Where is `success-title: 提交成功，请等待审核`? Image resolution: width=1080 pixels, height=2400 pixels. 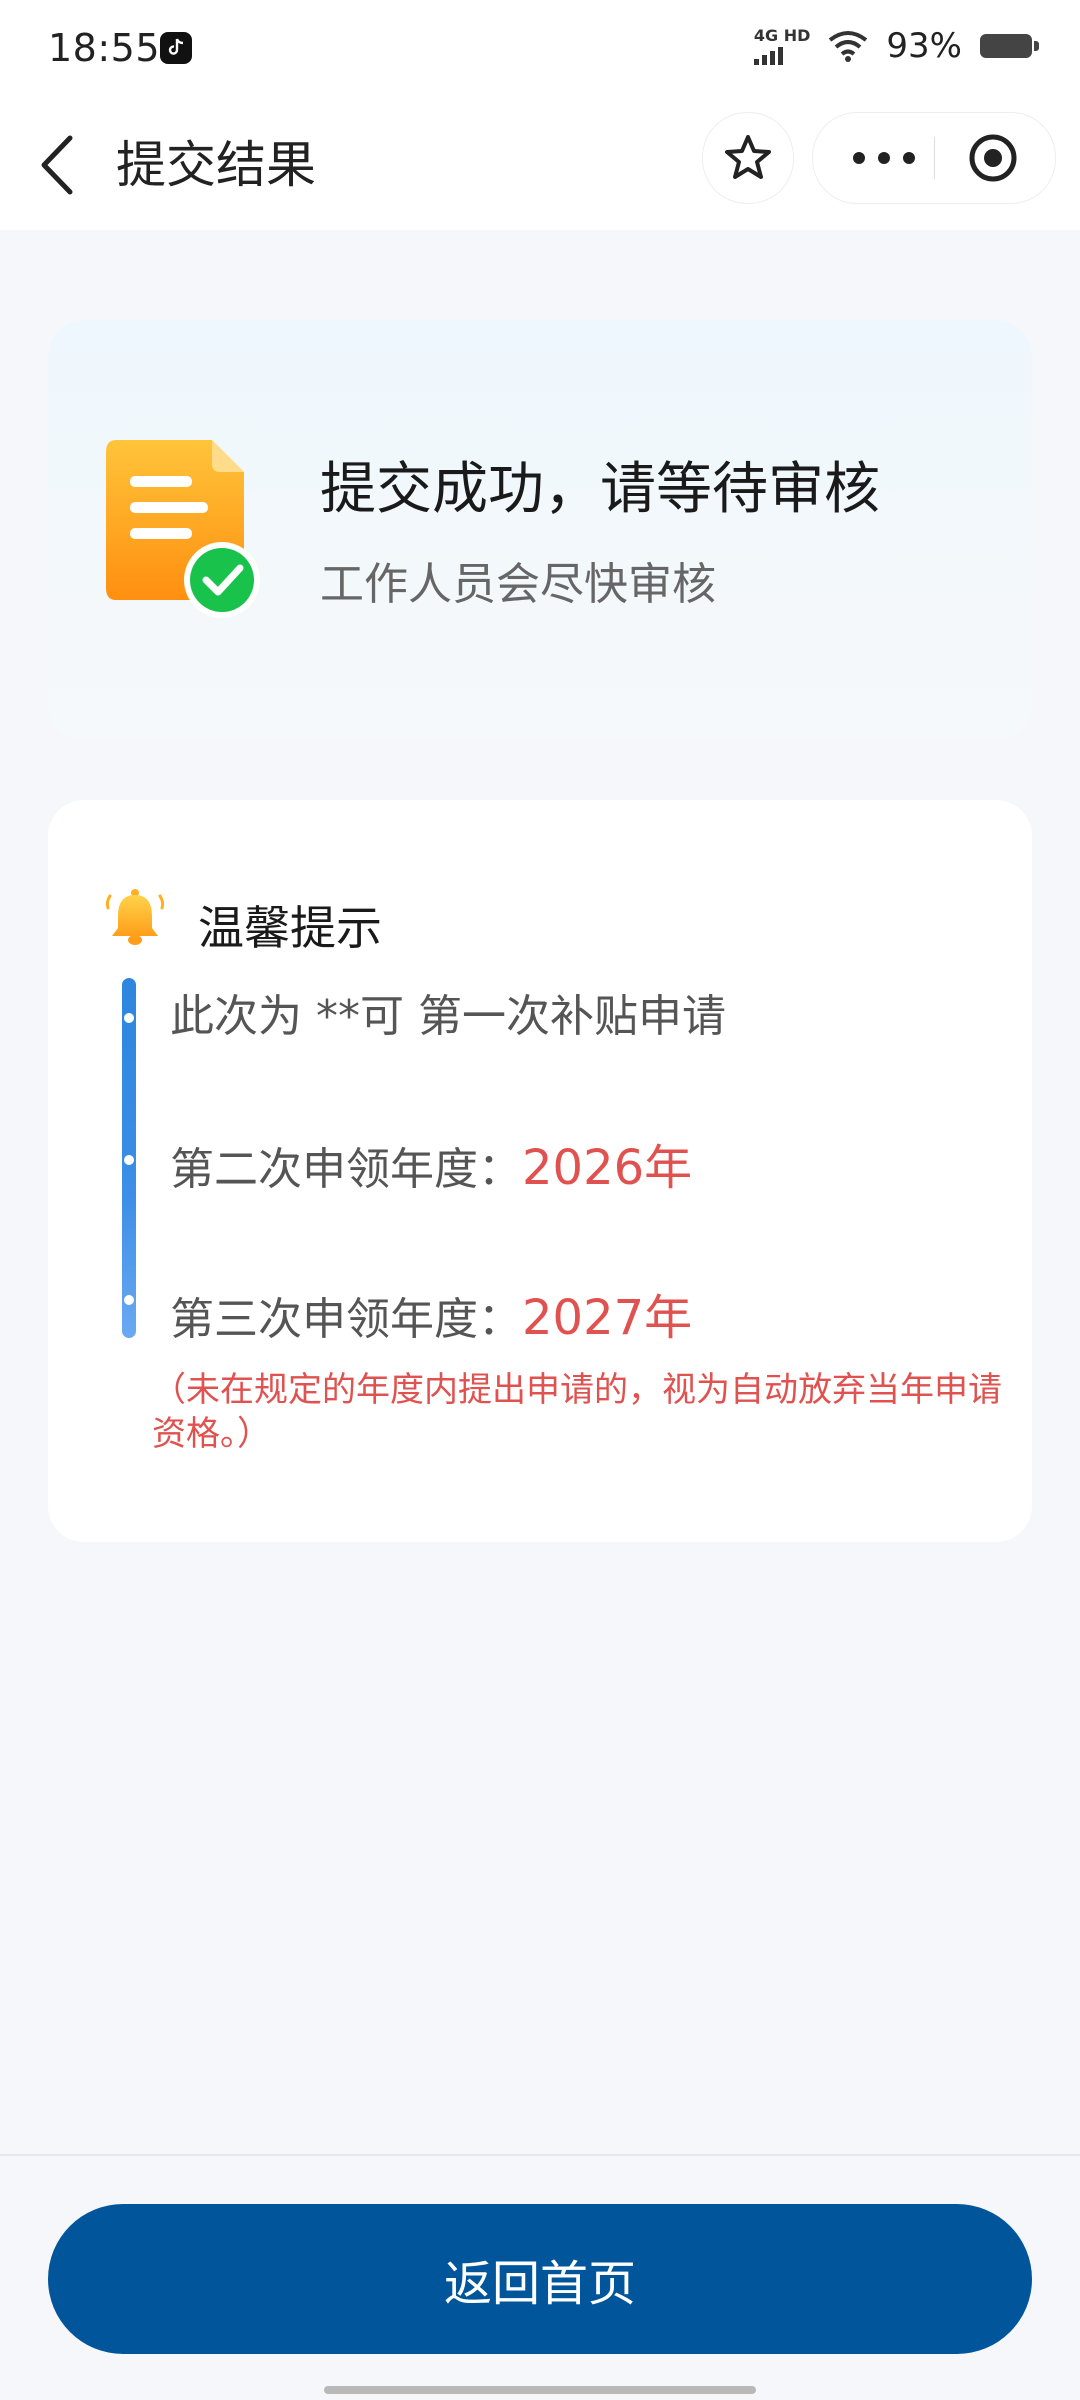 success-title: 提交成功，请等待审核 is located at coordinates (600, 489).